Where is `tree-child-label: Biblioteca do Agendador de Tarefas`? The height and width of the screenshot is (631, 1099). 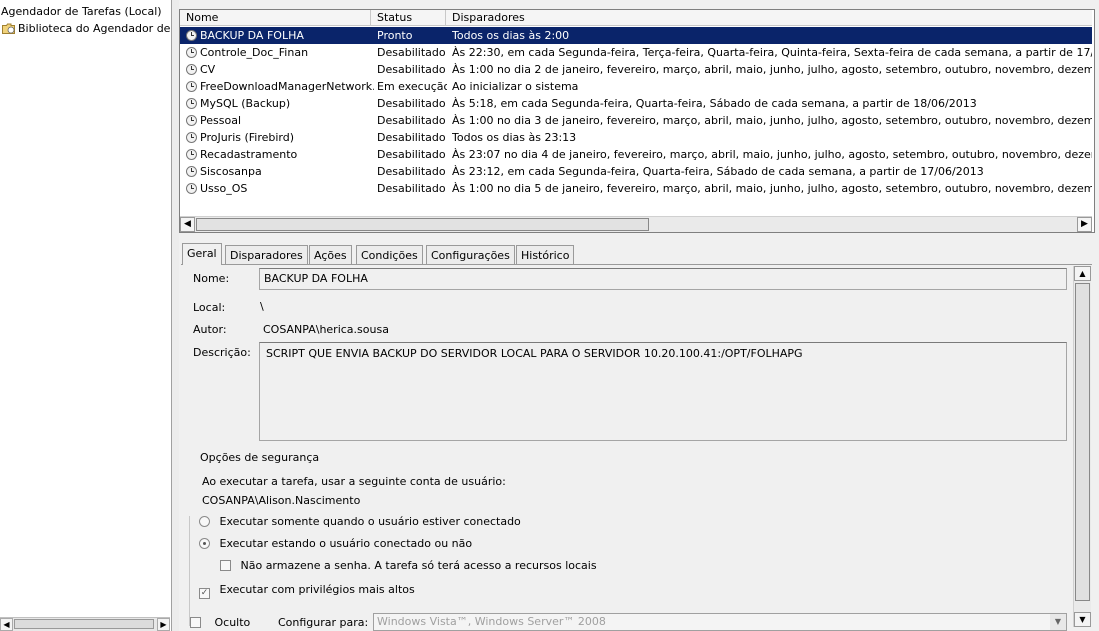
tree-child-label: Biblioteca do Agendador de Tarefas is located at coordinates (94, 28).